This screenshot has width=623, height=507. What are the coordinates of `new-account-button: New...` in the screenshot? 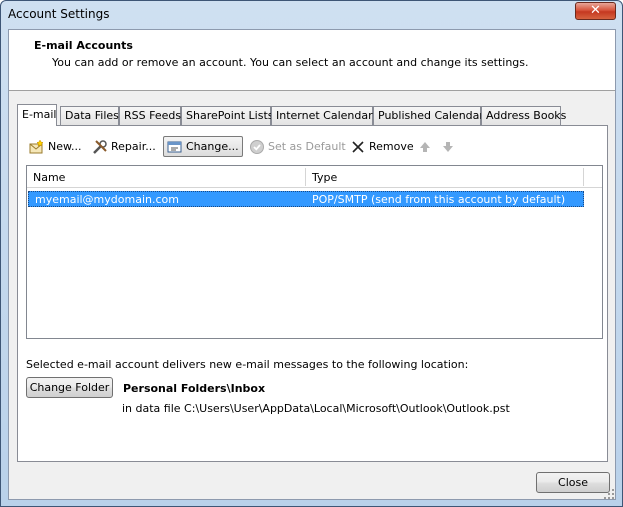 It's located at (55, 146).